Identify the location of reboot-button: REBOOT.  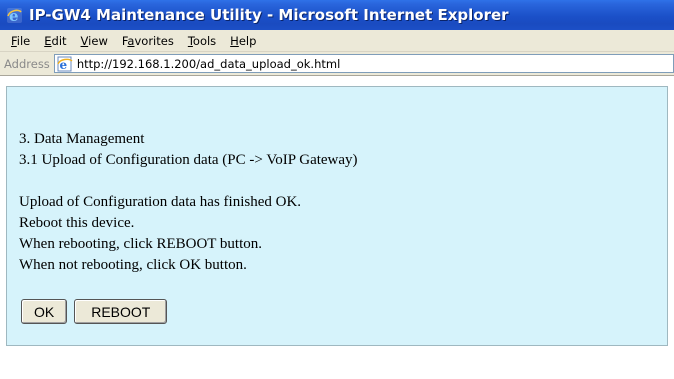
(121, 311).